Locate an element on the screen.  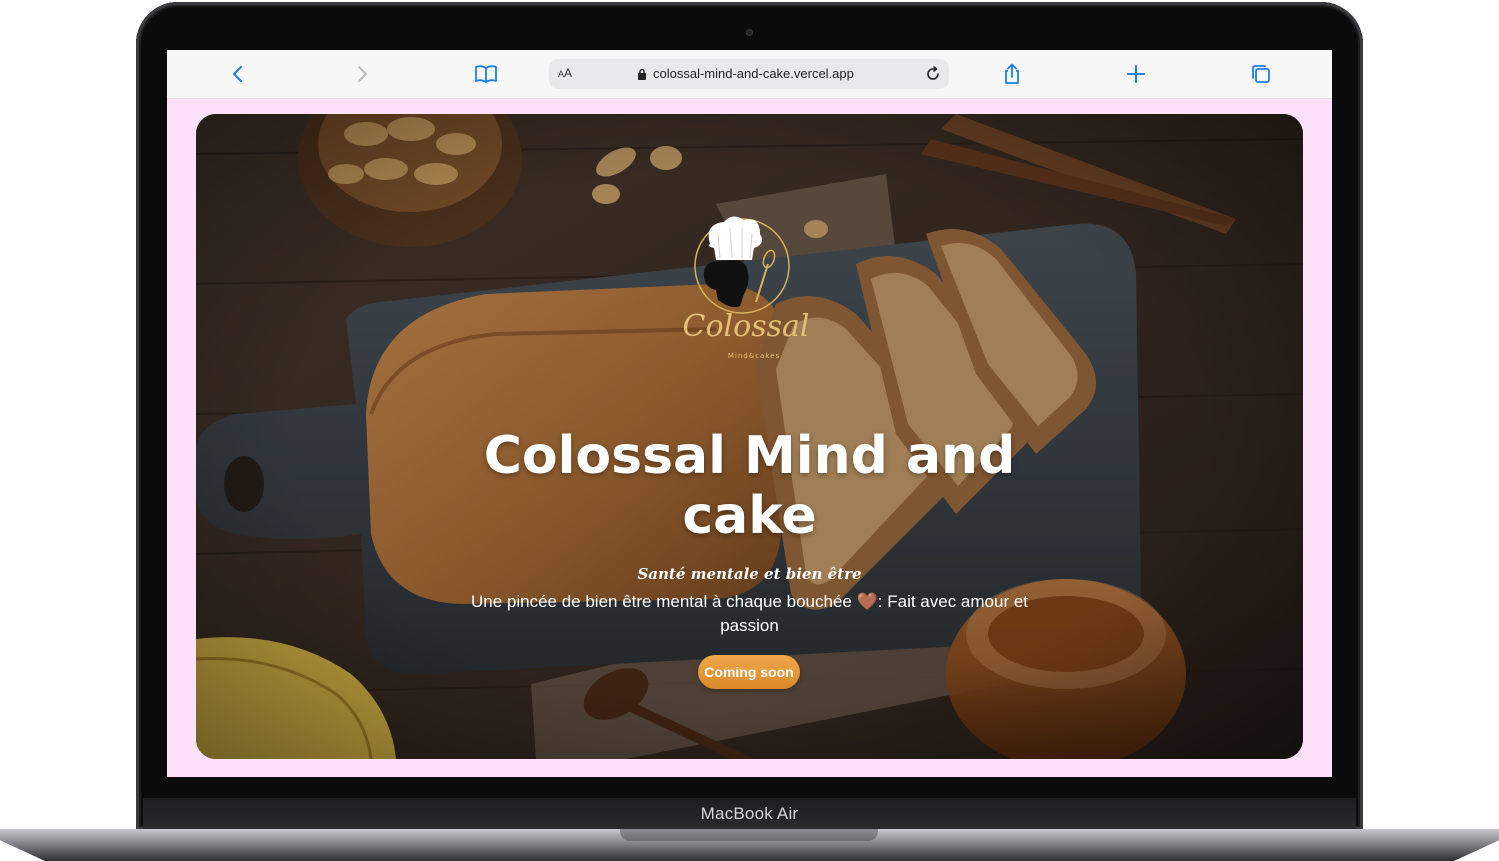
tabs-icon is located at coordinates (1261, 74).